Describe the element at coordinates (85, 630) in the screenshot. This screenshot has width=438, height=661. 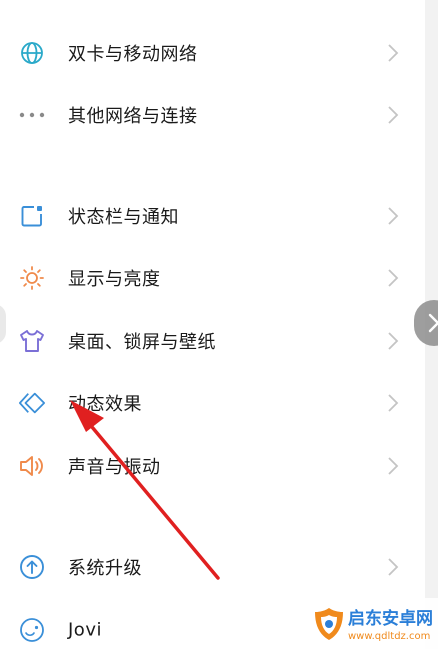
I see `settings-item-label: Jovi` at that location.